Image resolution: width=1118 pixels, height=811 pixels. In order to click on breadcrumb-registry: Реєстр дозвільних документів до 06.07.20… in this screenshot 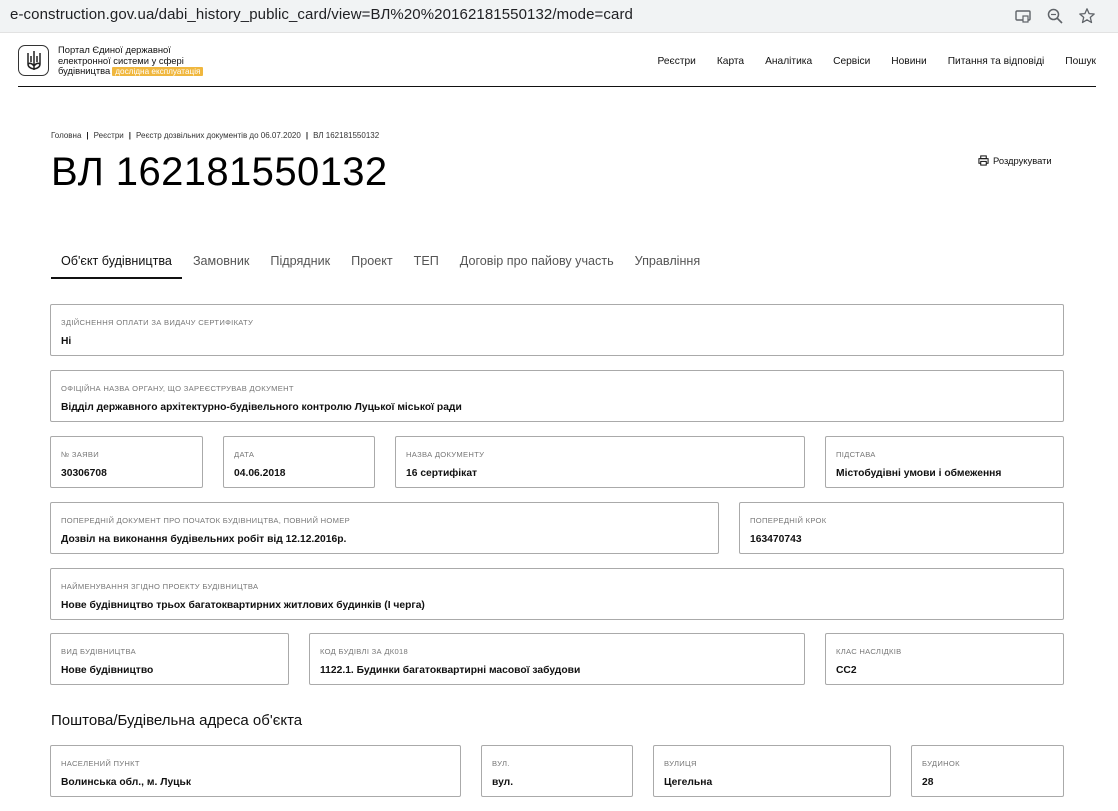, I will do `click(218, 135)`.